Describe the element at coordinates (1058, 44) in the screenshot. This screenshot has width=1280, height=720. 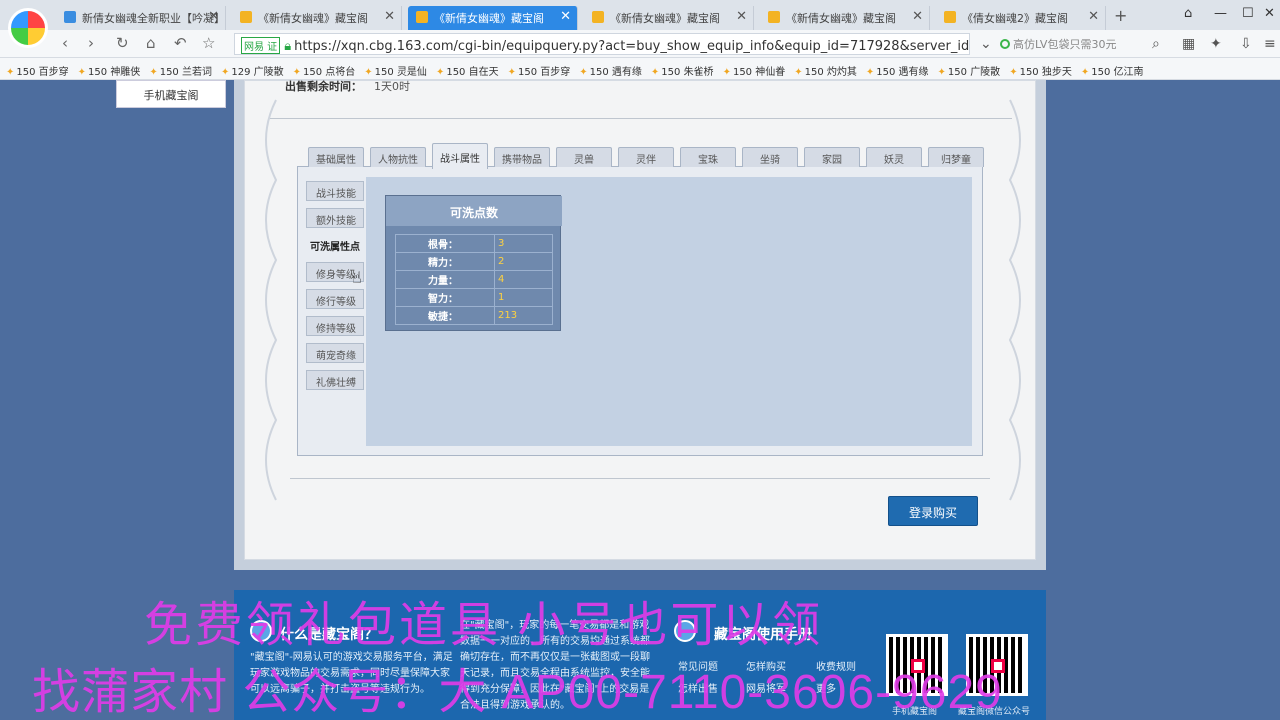
I see `search-input: 高仿LV包袋只需30元` at that location.